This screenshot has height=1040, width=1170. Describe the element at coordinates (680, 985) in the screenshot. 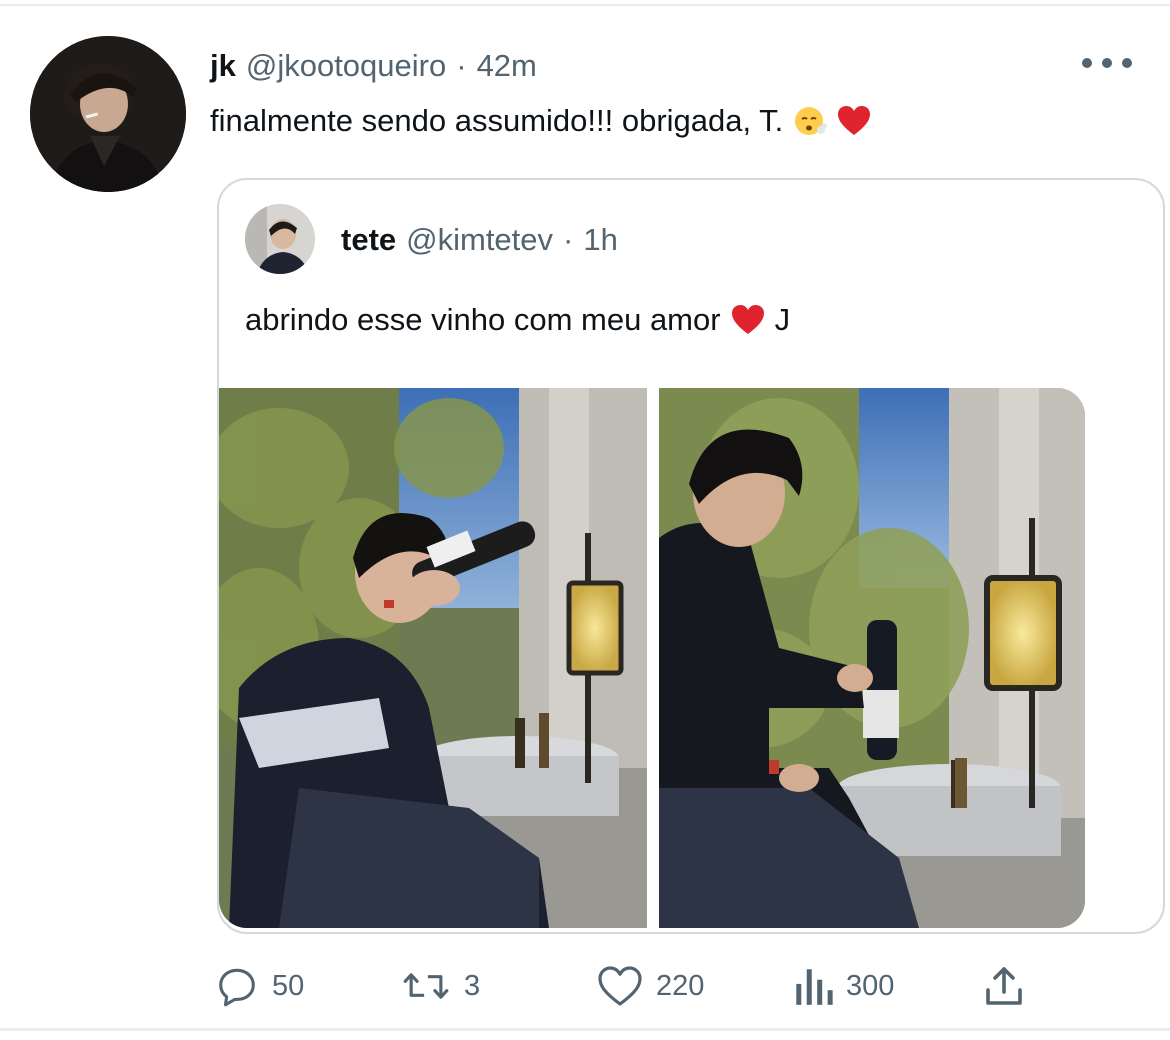

I see `like-count: 220` at that location.